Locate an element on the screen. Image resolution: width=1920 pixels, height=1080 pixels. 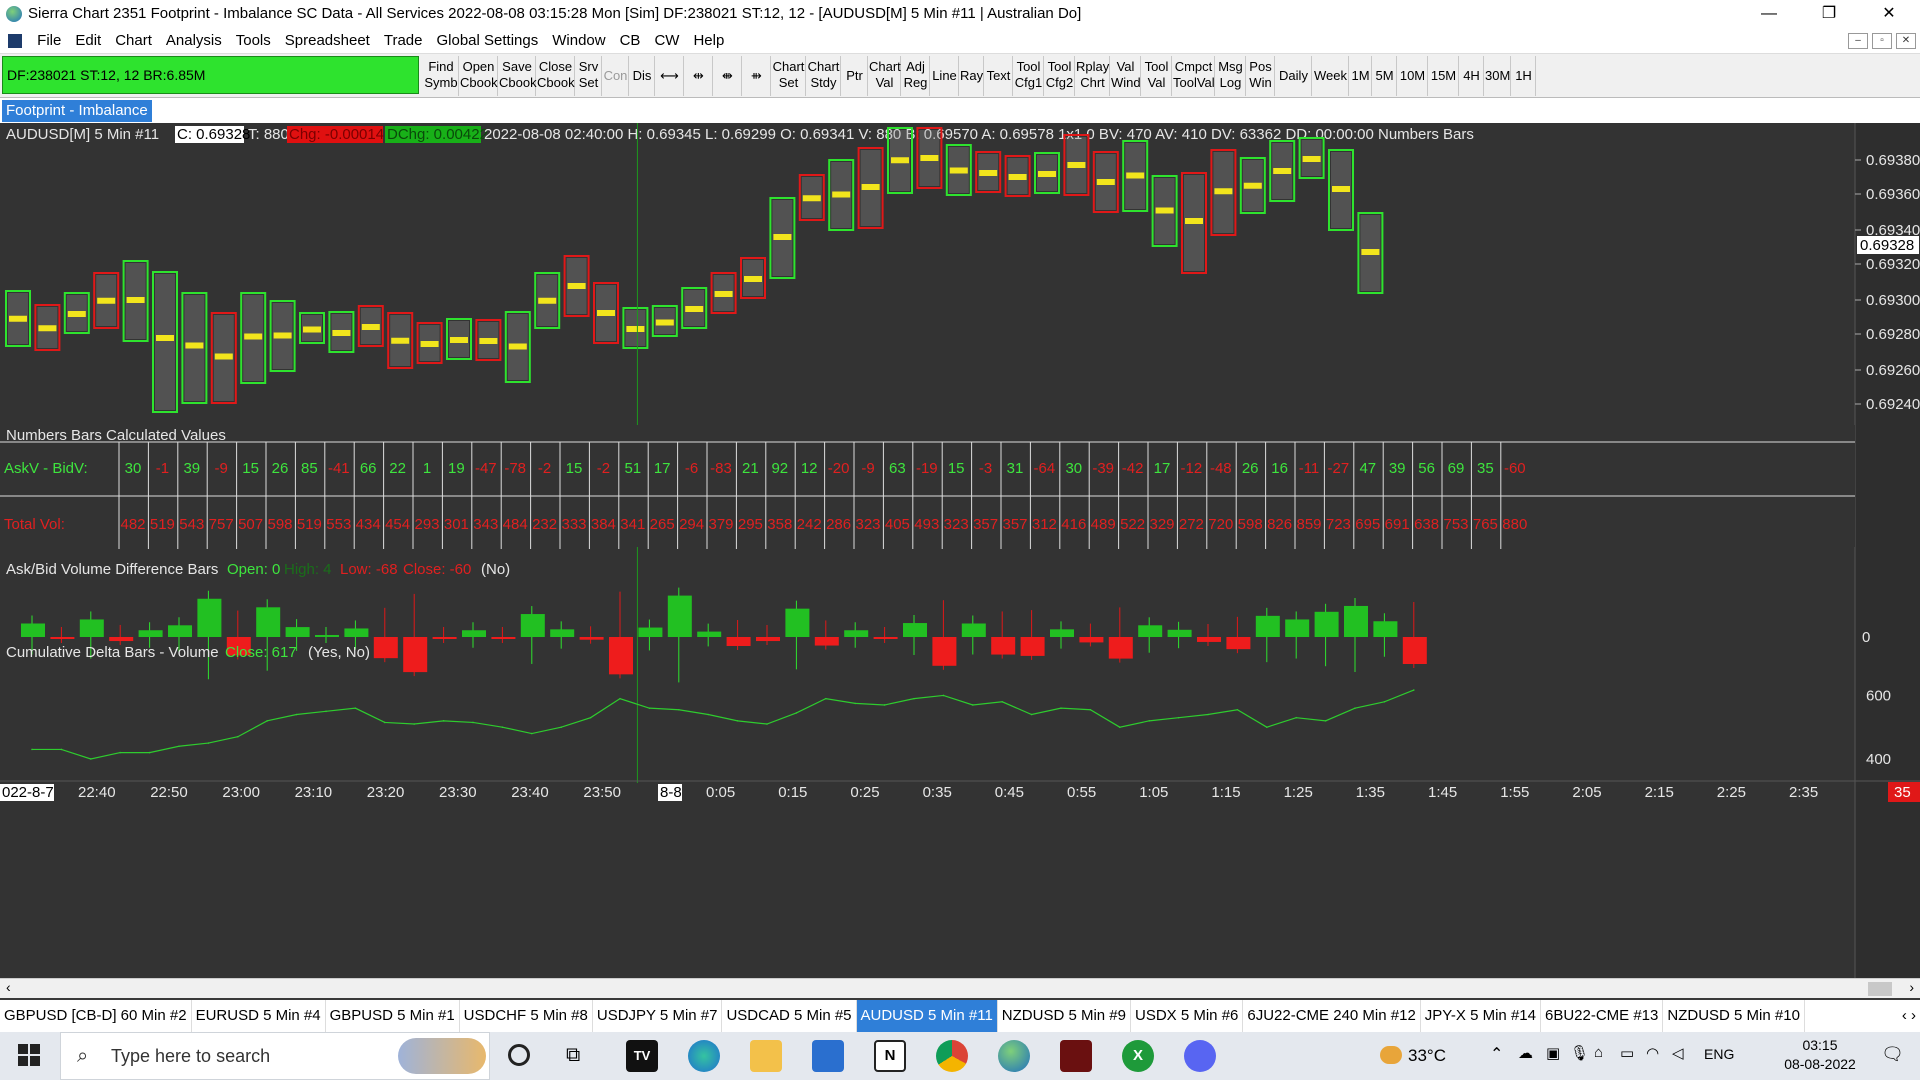
toolbar-button-ray-17: Ray is located at coordinates (972, 76).